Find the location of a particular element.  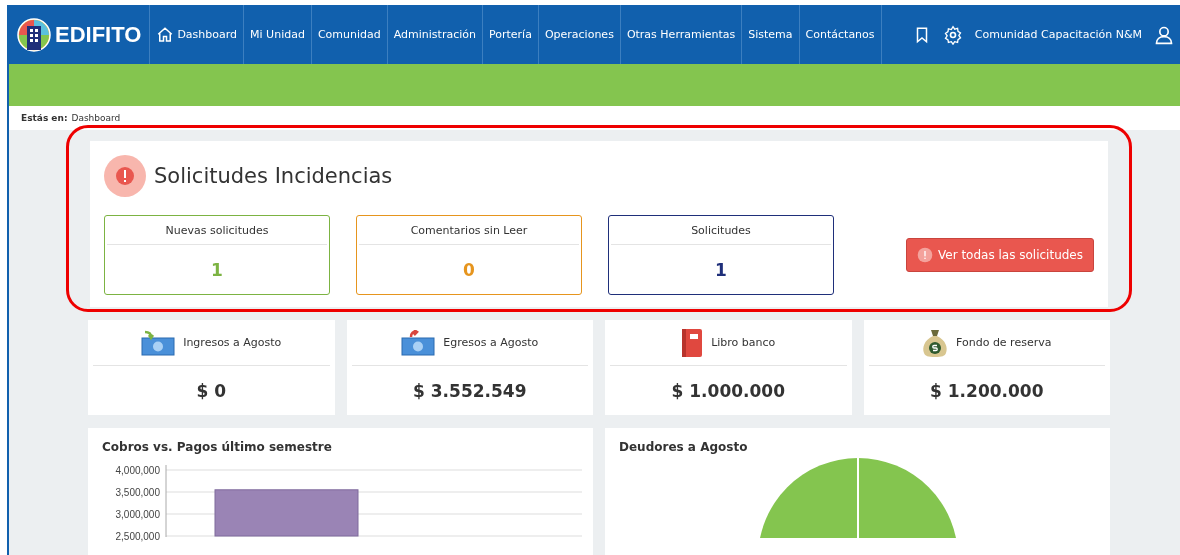

breadcrumb-label: Estás en: is located at coordinates (44, 118).